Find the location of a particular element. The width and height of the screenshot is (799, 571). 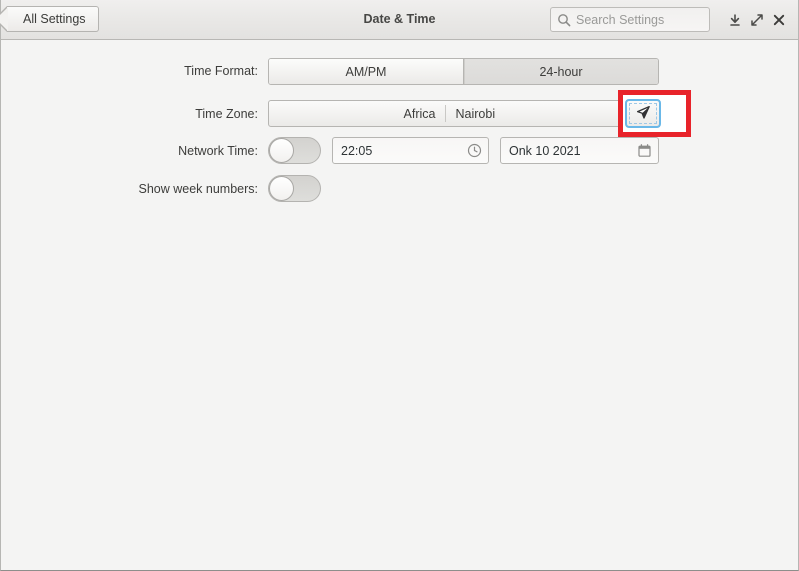

network-time-label: Network Time: is located at coordinates (218, 151).